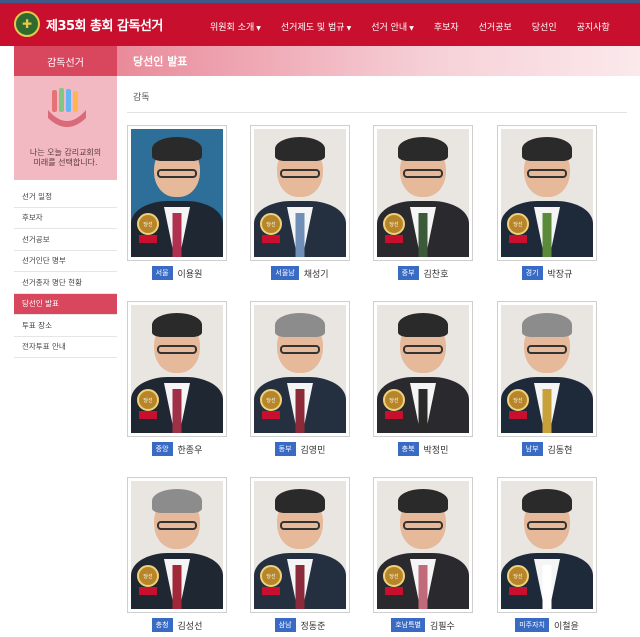 This screenshot has height=637, width=640. What do you see at coordinates (162, 449) in the screenshot?
I see `region-badge: 중앙` at bounding box center [162, 449].